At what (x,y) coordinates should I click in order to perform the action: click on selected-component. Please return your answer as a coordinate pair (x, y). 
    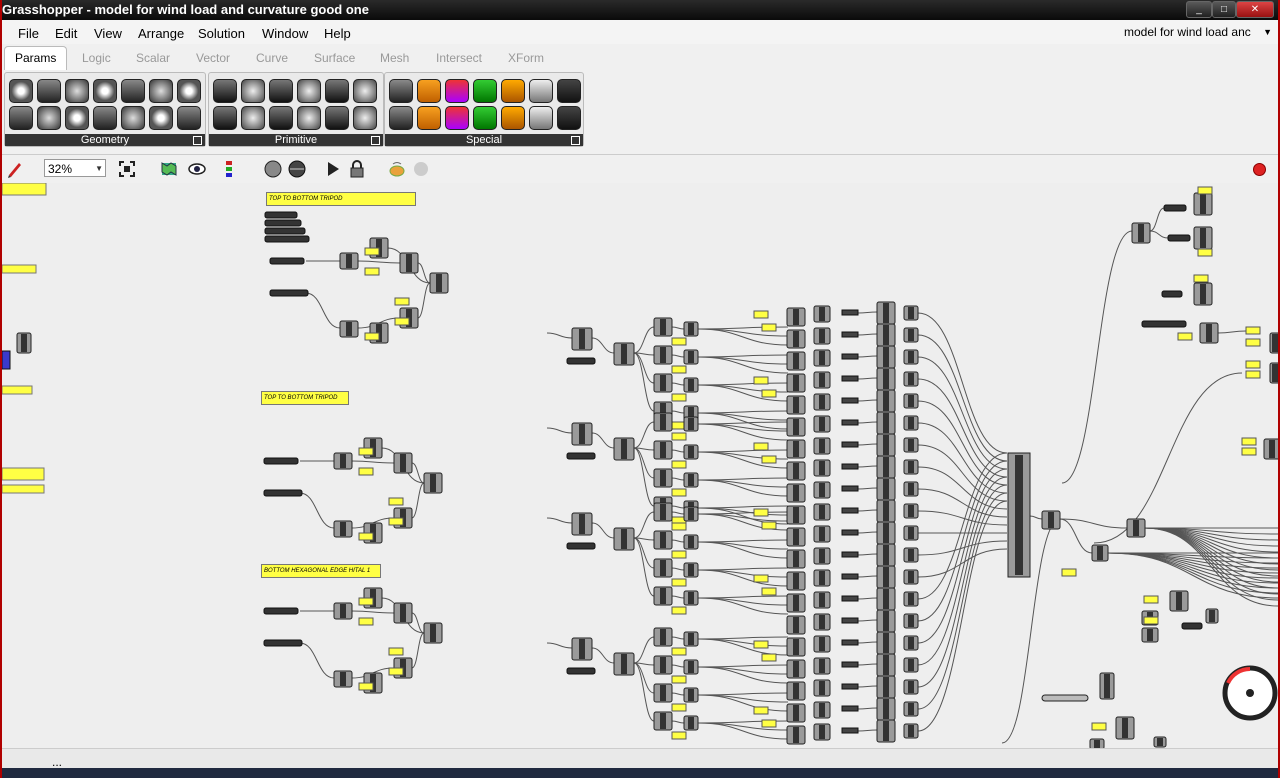
    Looking at the image, I should click on (6, 360).